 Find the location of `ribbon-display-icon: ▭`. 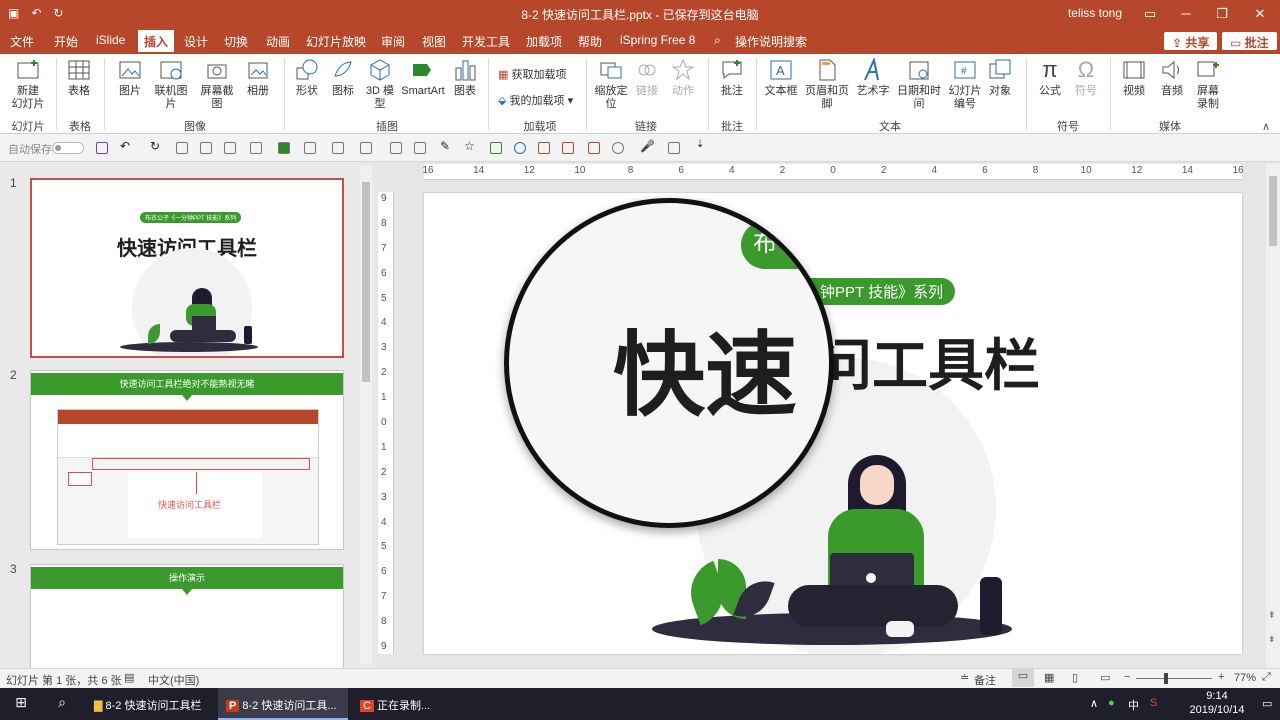

ribbon-display-icon: ▭ is located at coordinates (1150, 14).